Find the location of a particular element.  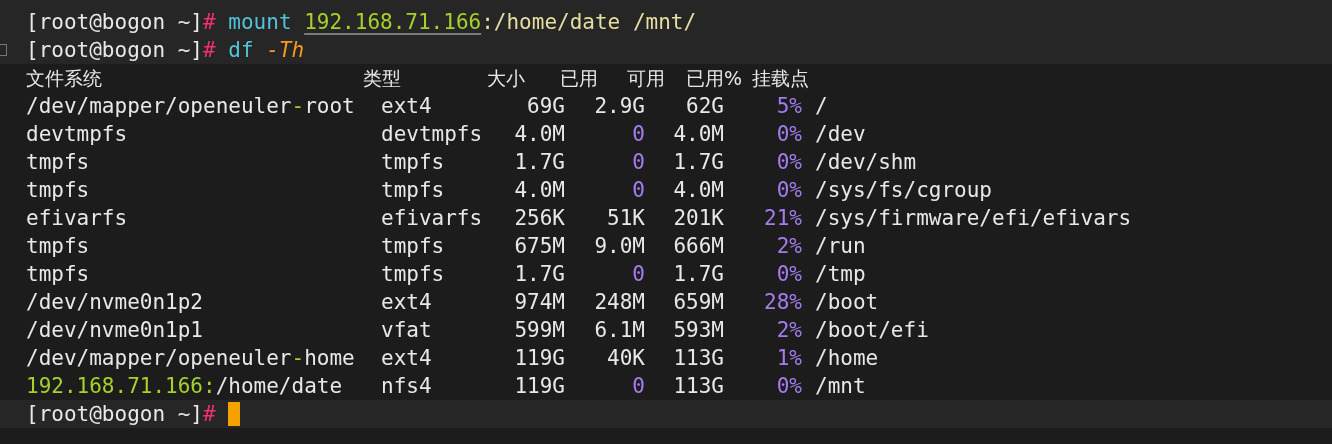

column-header: 类型 is located at coordinates (382, 78).